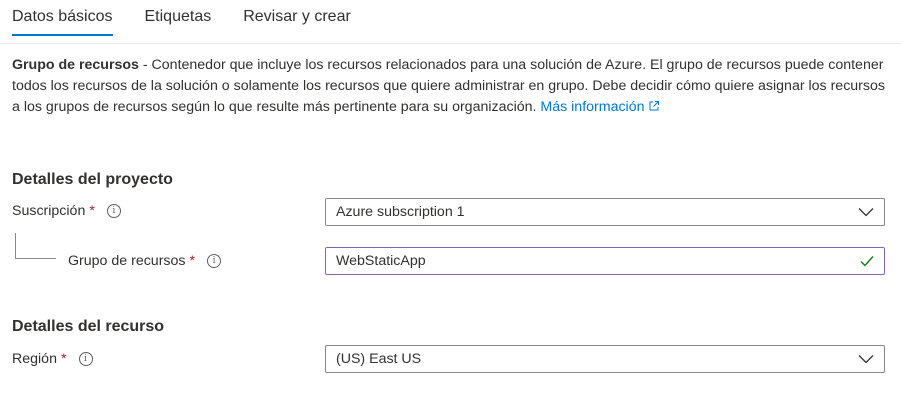 Image resolution: width=901 pixels, height=402 pixels. Describe the element at coordinates (605, 212) in the screenshot. I see `subscription-dropdown: Azure subscription 1` at that location.